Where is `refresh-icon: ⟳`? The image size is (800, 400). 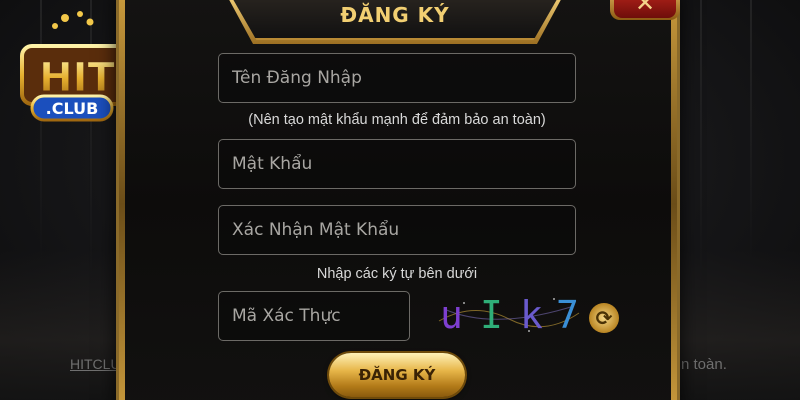 refresh-icon: ⟳ is located at coordinates (604, 318).